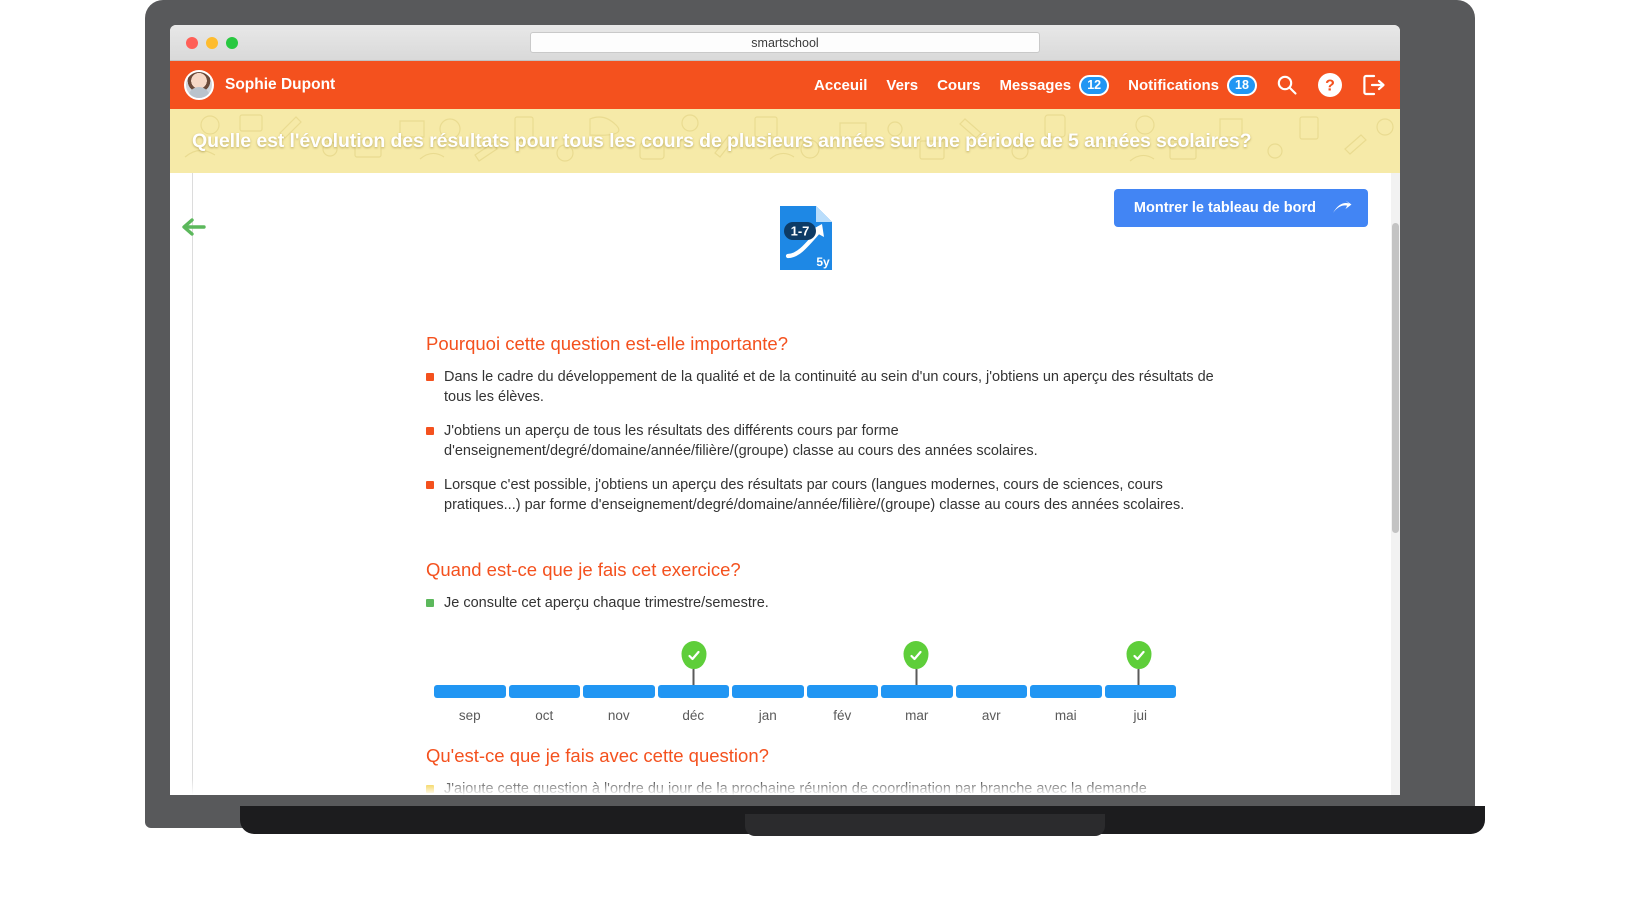 Image resolution: width=1631 pixels, height=899 pixels. I want to click on notifications-badge: 18, so click(1242, 85).